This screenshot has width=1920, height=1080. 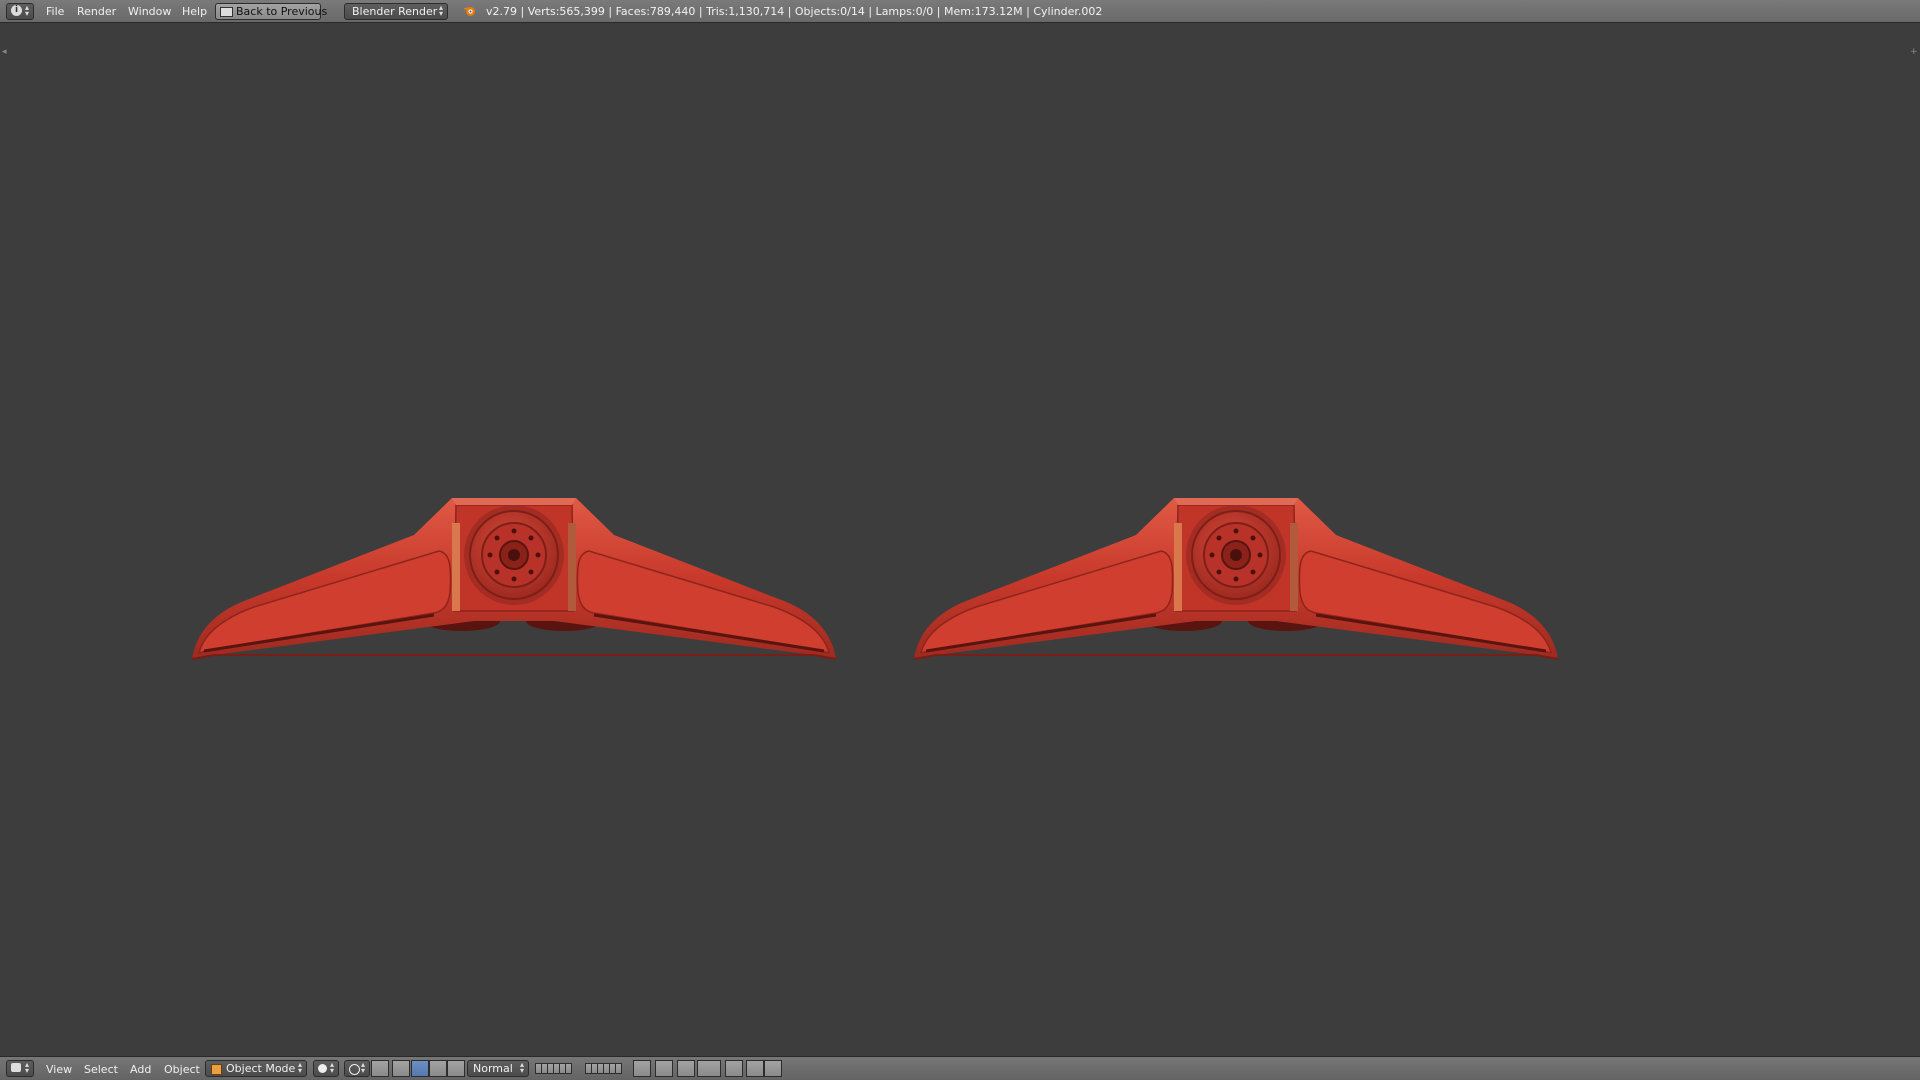 What do you see at coordinates (709, 1068) in the screenshot?
I see `snap-element-icon` at bounding box center [709, 1068].